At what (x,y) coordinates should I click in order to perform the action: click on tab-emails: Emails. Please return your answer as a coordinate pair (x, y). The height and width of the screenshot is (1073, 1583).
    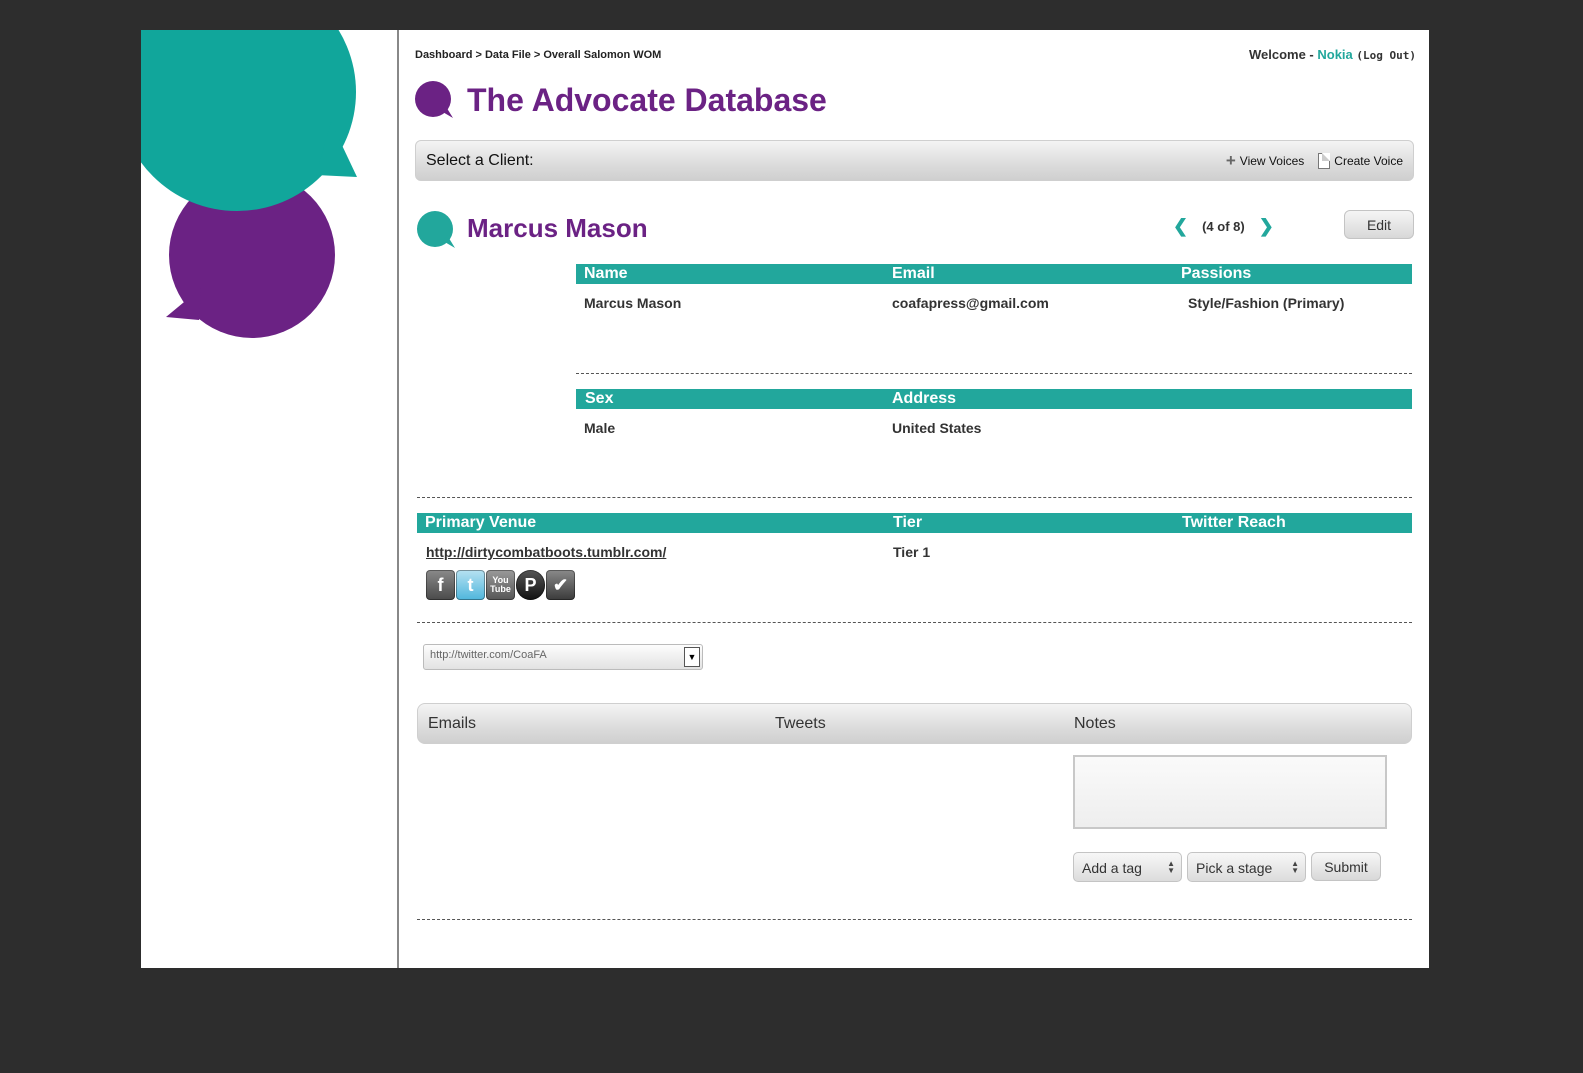
    Looking at the image, I should click on (452, 724).